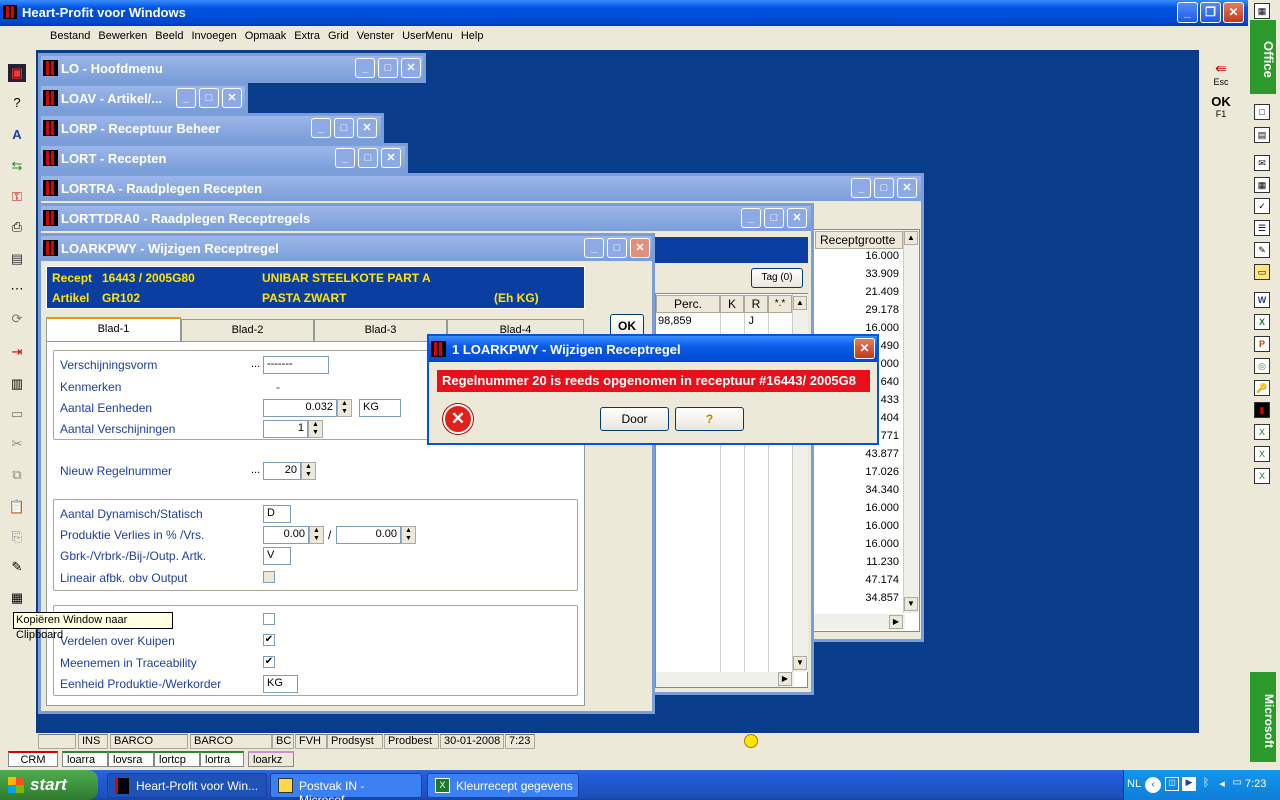  I want to click on scroll-right-icon: ▶, so click(785, 679).